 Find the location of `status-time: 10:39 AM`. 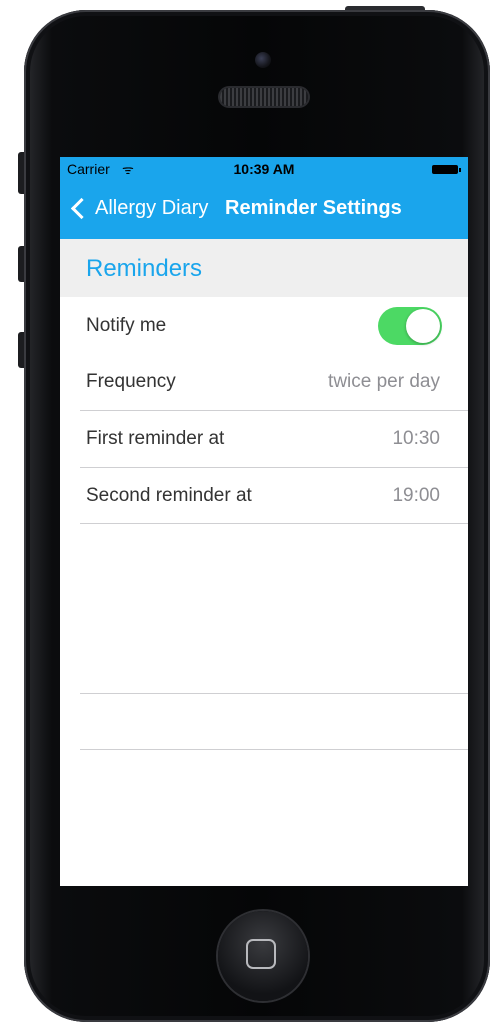

status-time: 10:39 AM is located at coordinates (264, 169).